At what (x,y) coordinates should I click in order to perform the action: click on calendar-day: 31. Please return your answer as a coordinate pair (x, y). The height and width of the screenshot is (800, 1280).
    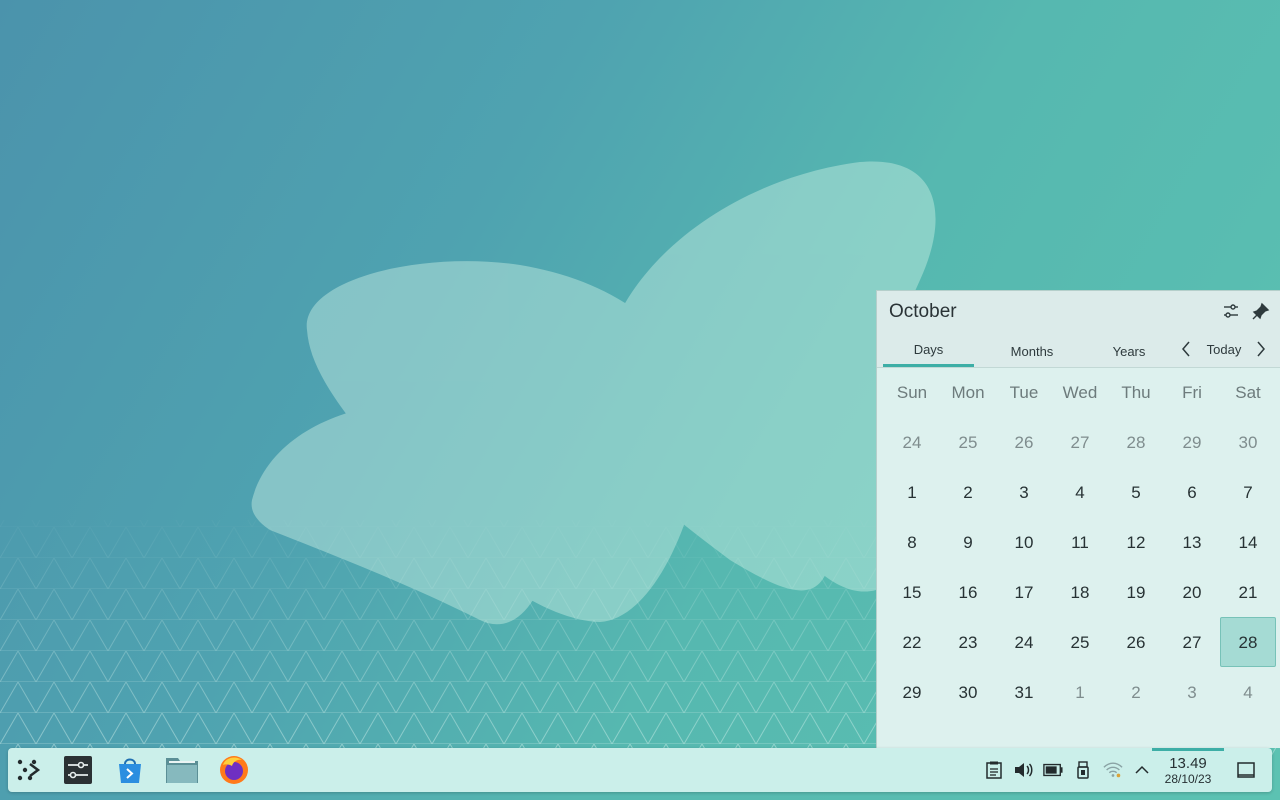
    Looking at the image, I should click on (1024, 693).